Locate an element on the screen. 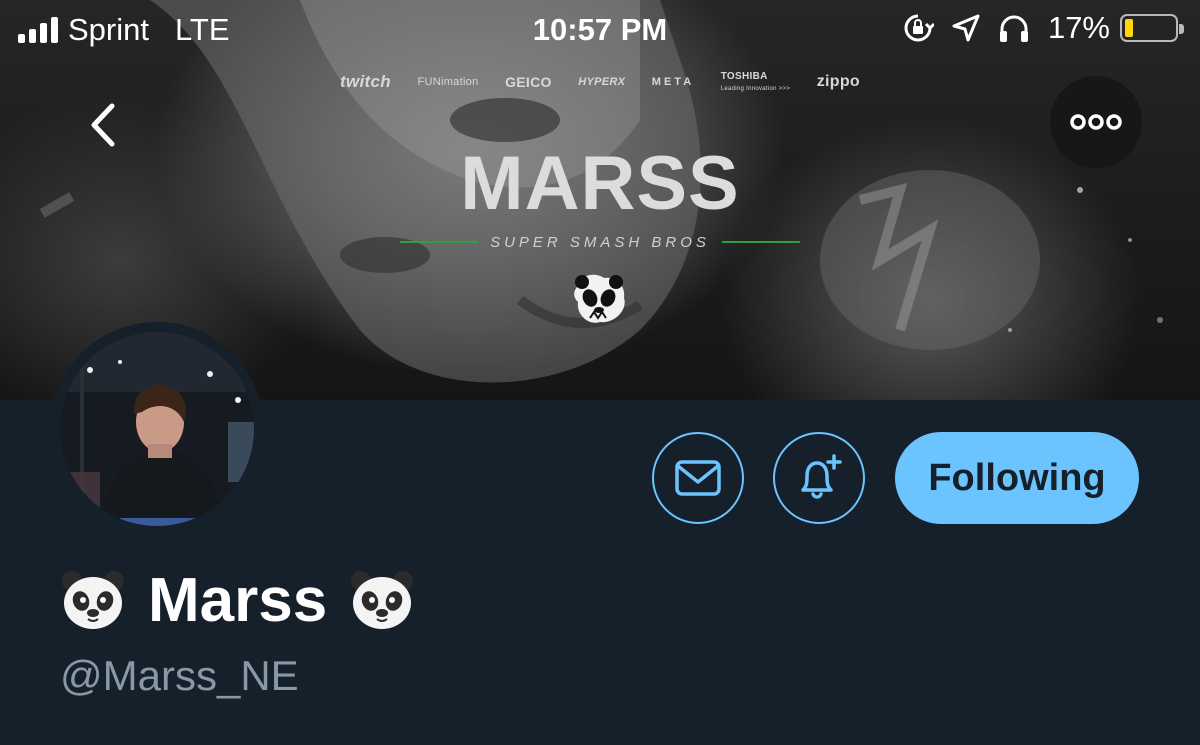 The width and height of the screenshot is (1200, 745). mail-icon is located at coordinates (698, 478).